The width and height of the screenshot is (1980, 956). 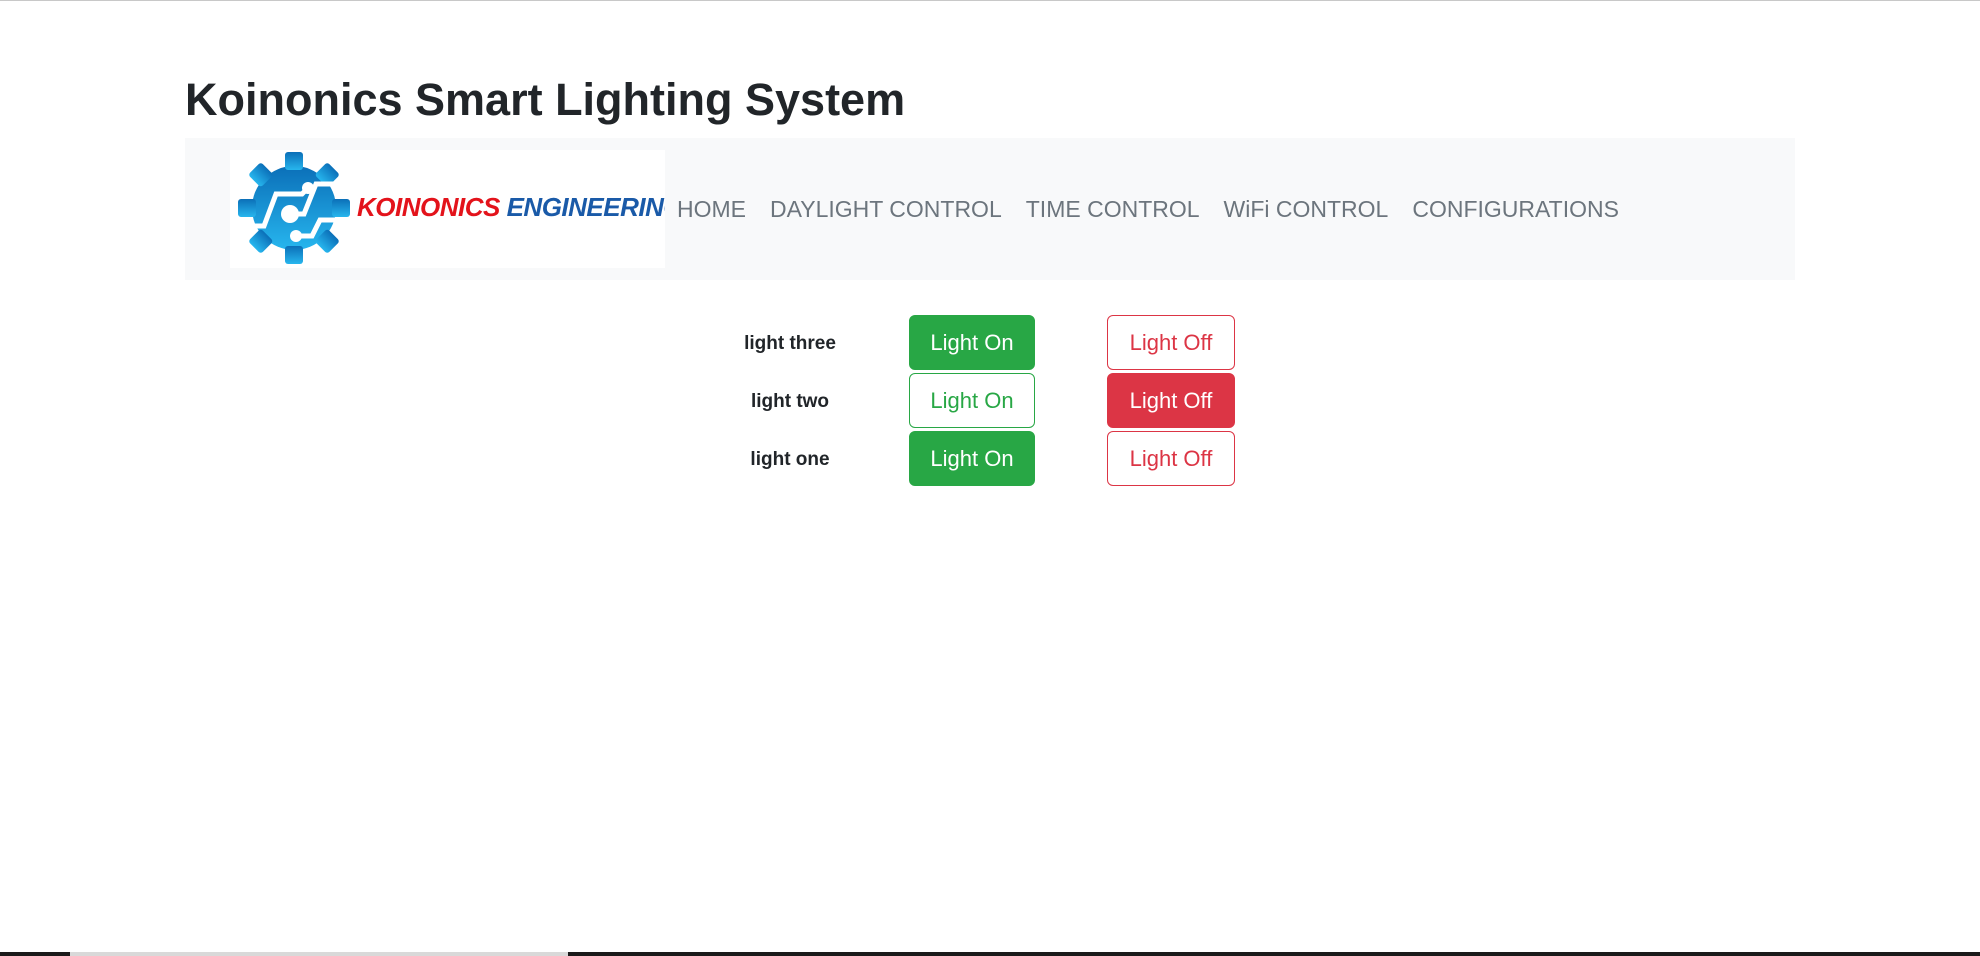 I want to click on nav-wifi-control: WiFi CONTROL, so click(x=1306, y=209).